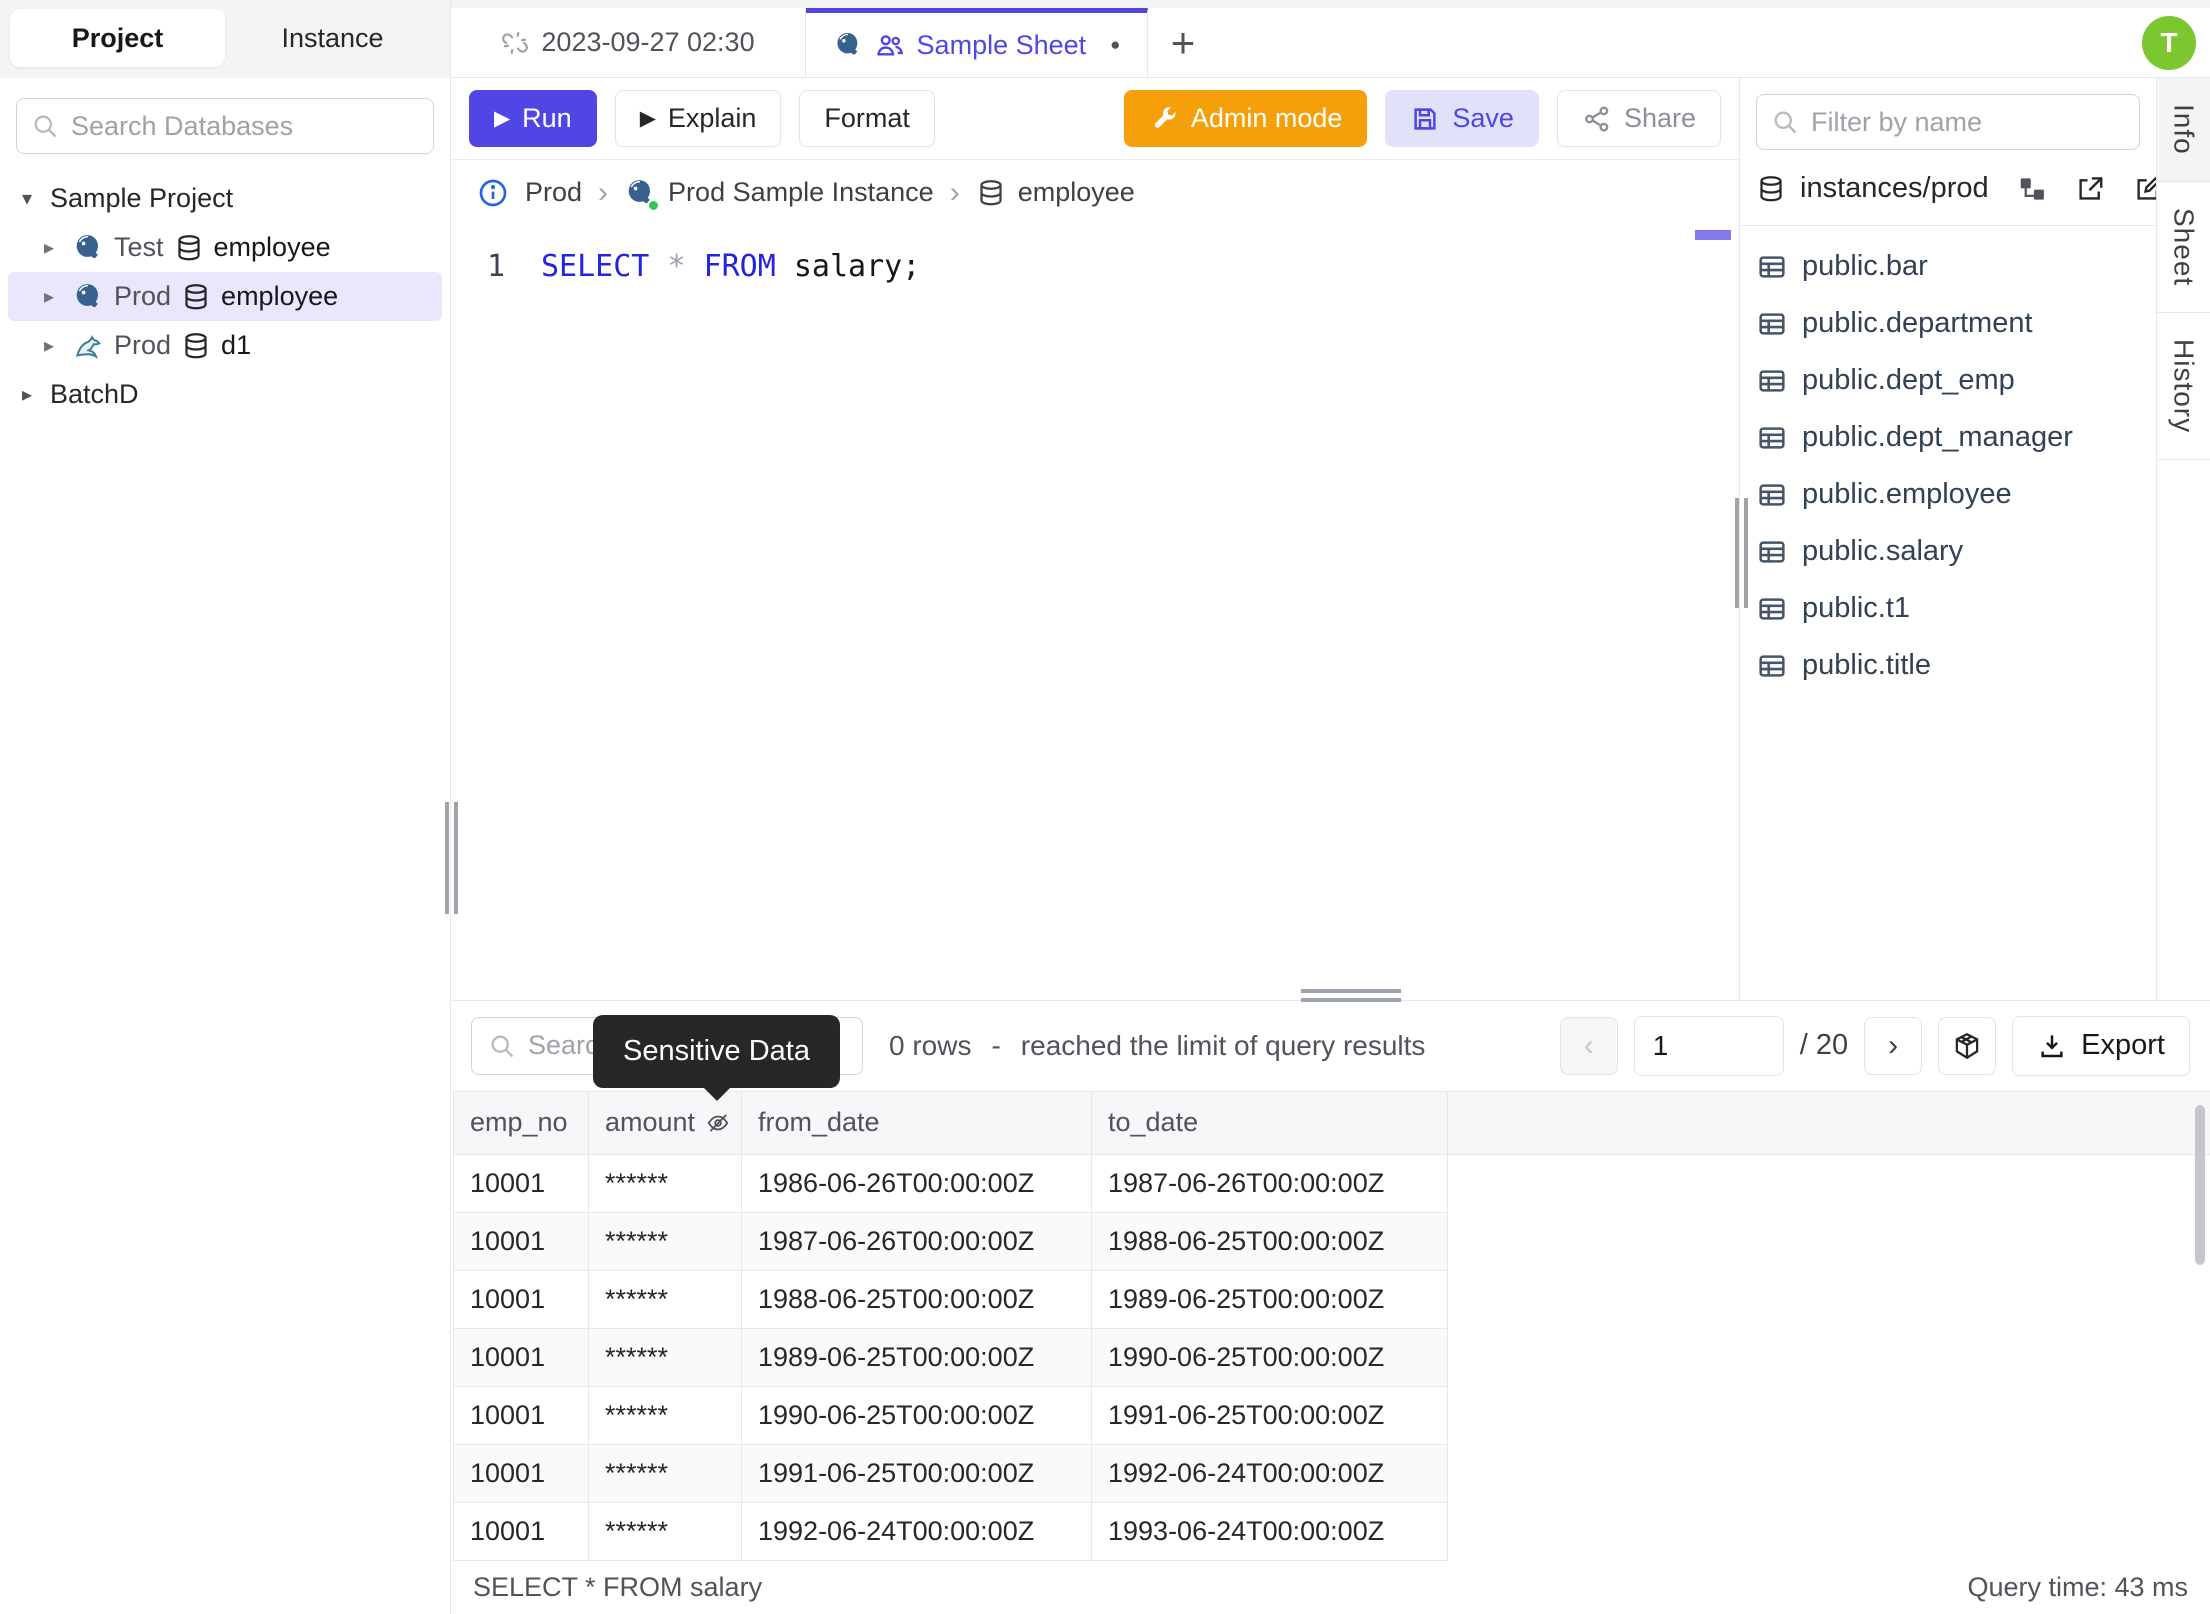  What do you see at coordinates (1741, 553) in the screenshot?
I see `panel-resize-handle` at bounding box center [1741, 553].